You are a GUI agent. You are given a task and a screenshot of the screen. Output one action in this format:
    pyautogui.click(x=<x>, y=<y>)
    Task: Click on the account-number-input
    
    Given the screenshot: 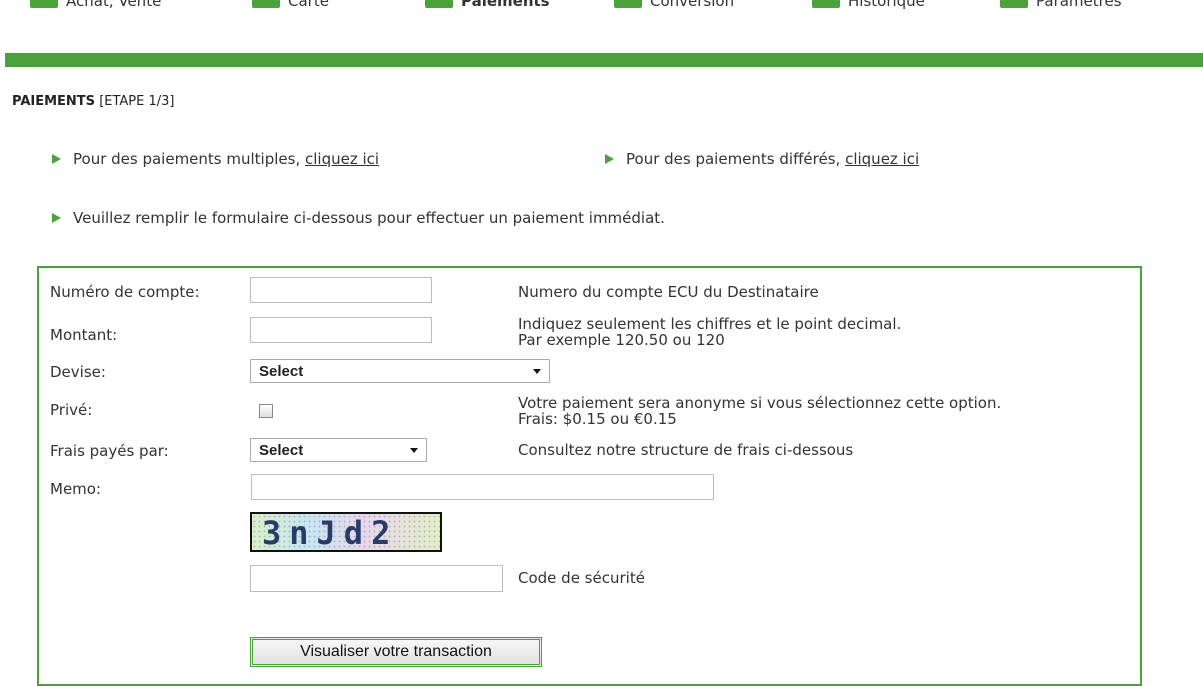 What is the action you would take?
    pyautogui.click(x=341, y=290)
    